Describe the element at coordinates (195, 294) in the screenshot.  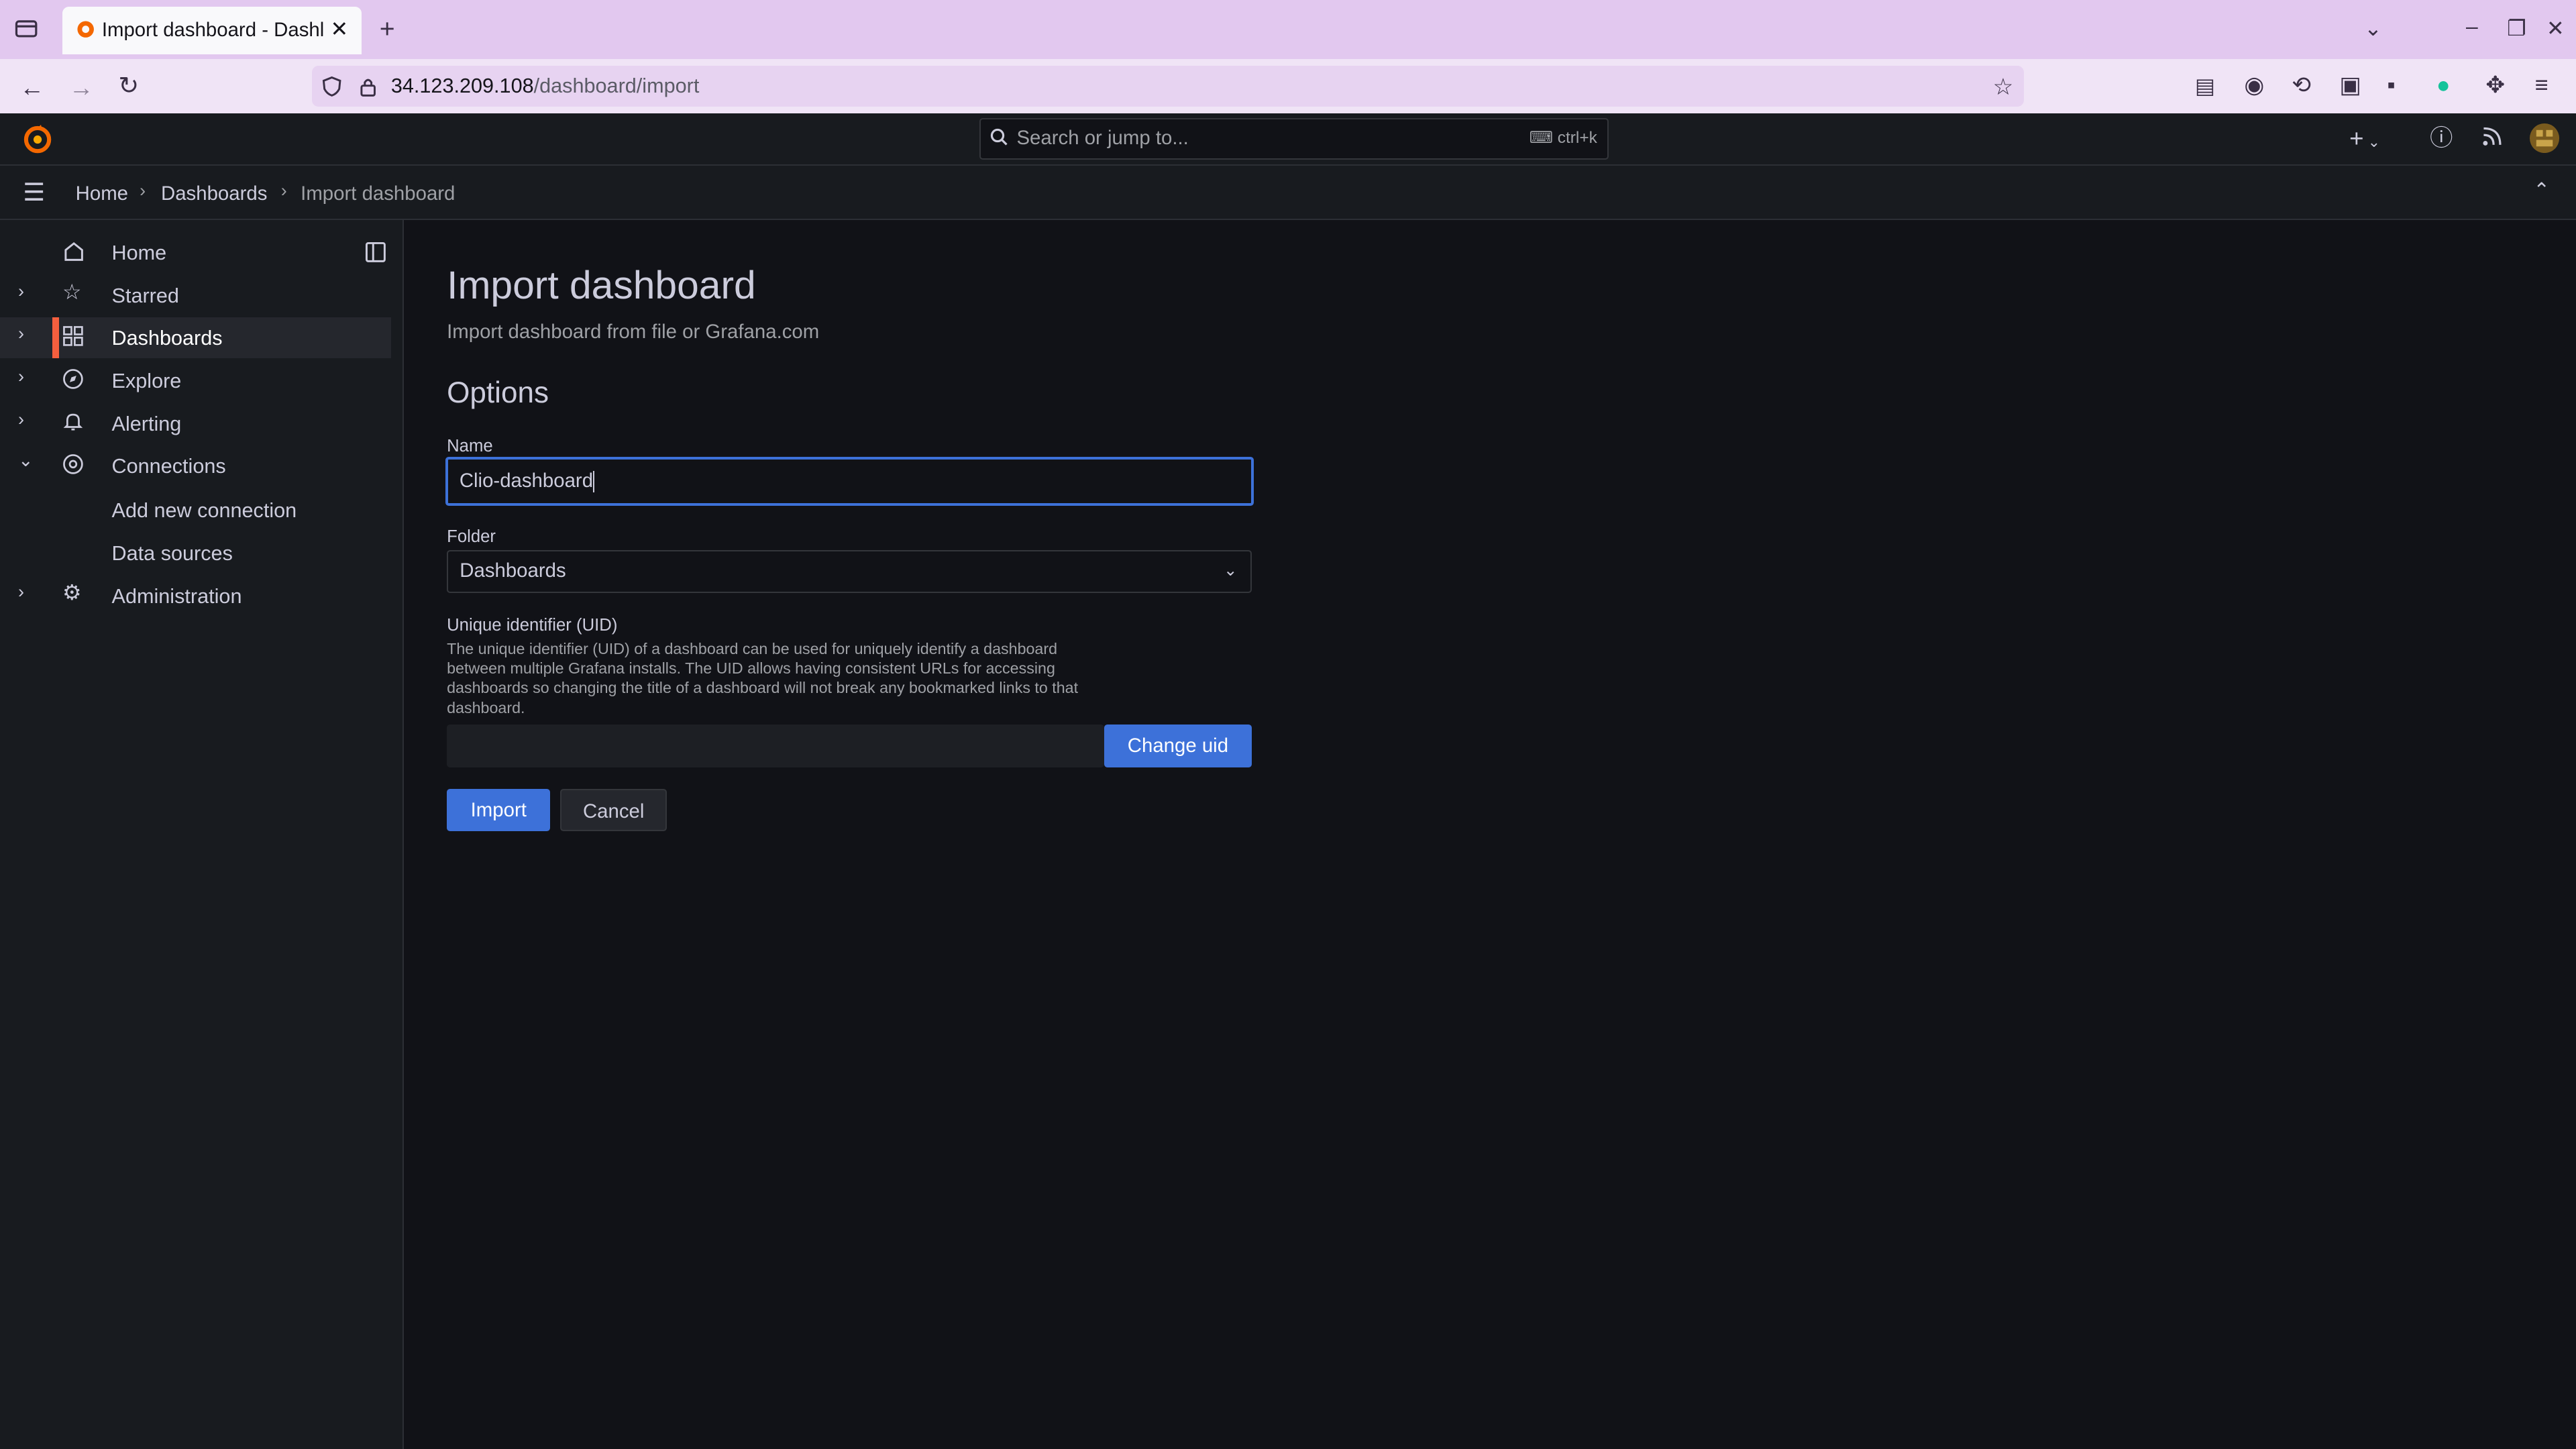
I see `sidebar-item-starred: › ☆ Starred` at that location.